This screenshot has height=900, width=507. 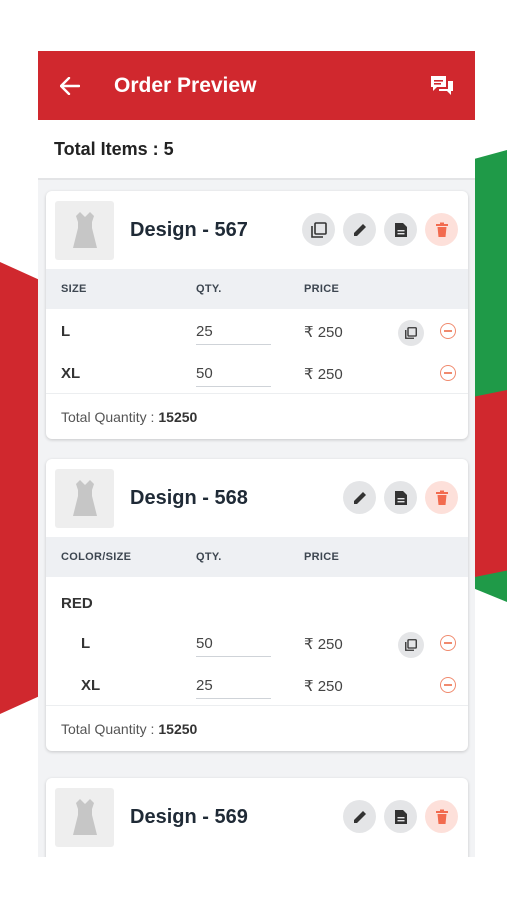 I want to click on table-row: XL 25 ₹ 250, so click(x=257, y=684).